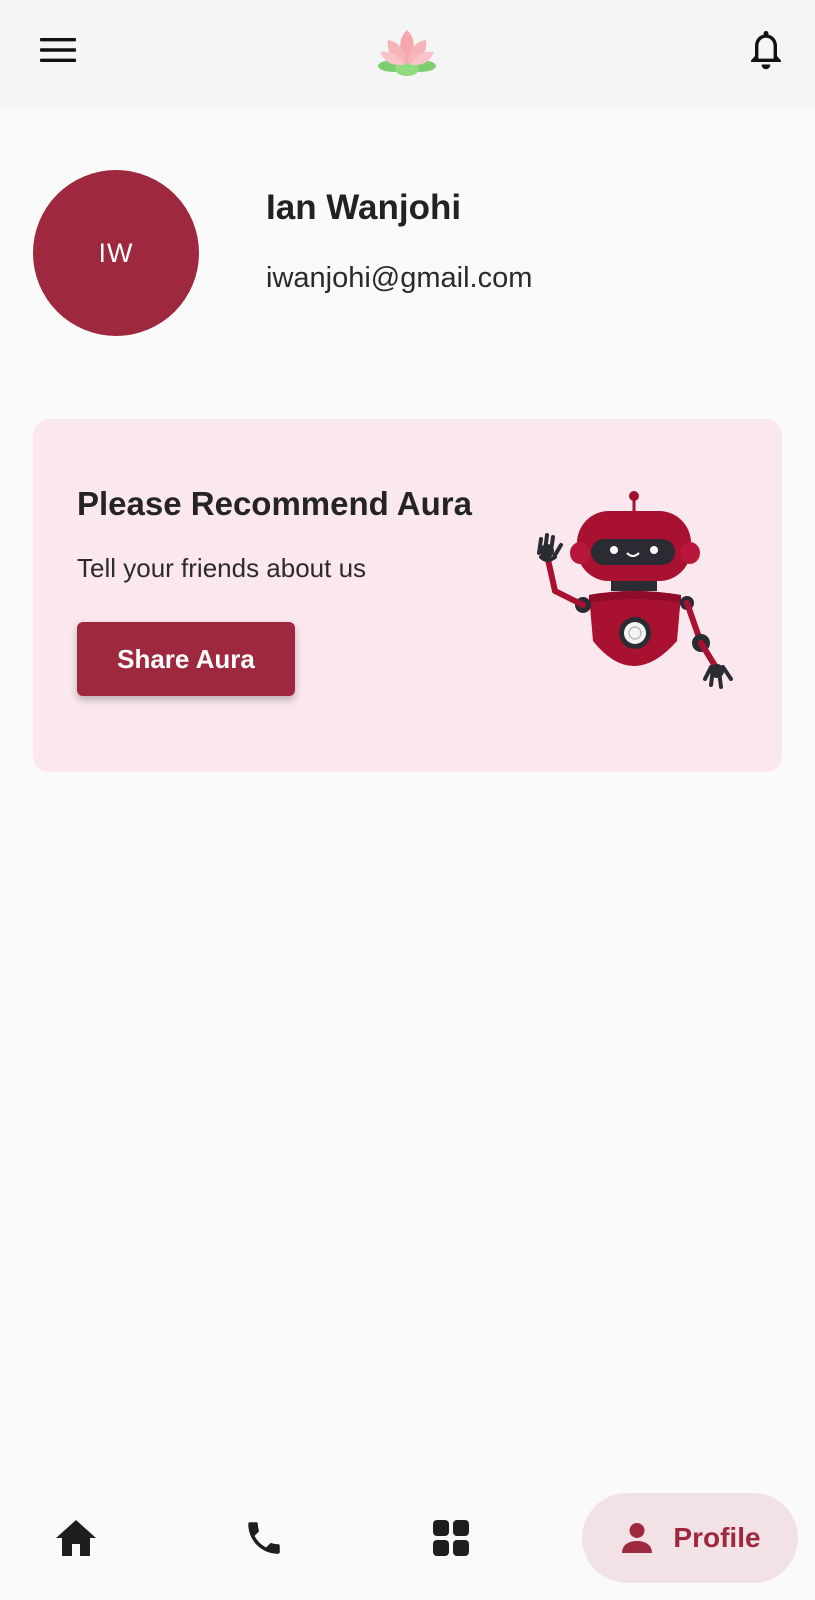 This screenshot has width=815, height=1600. I want to click on notifications-button, so click(766, 50).